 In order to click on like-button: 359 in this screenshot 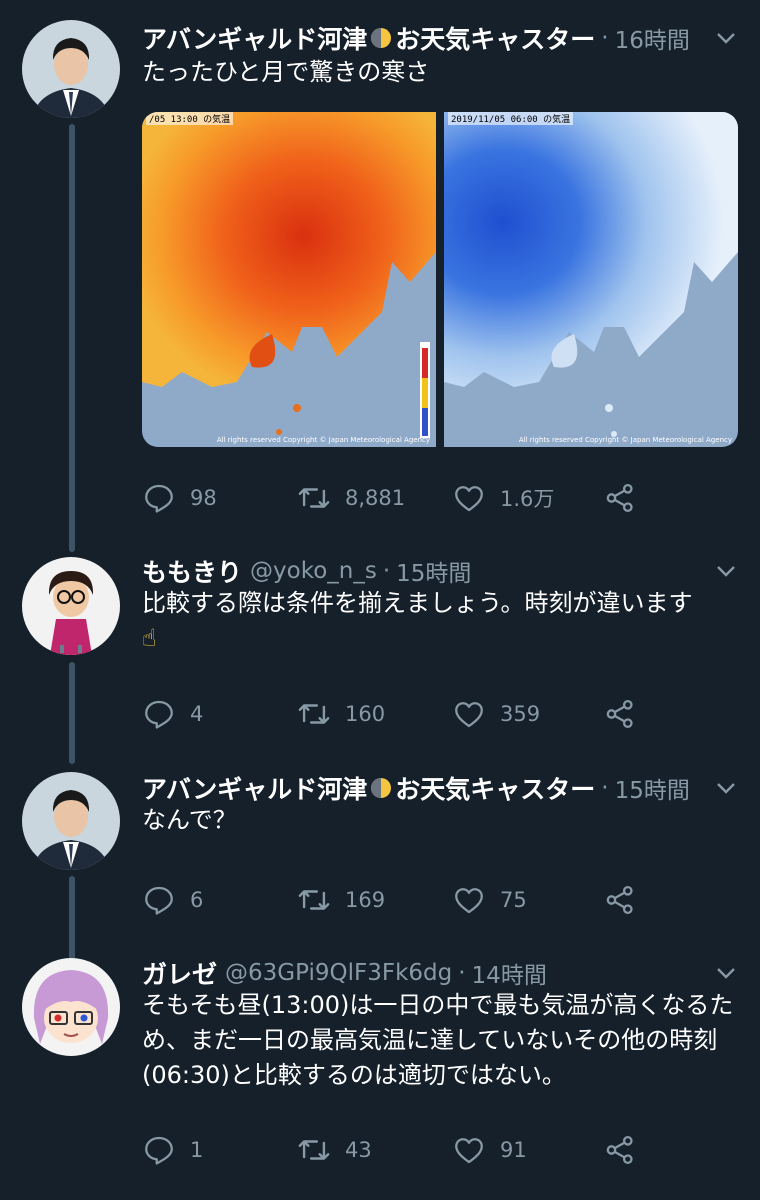, I will do `click(496, 714)`.